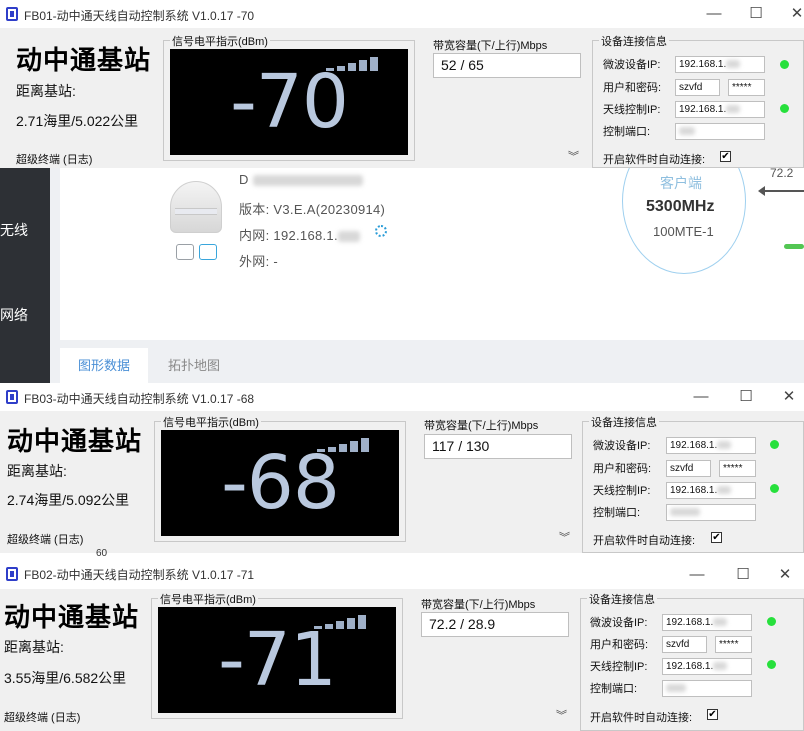 This screenshot has width=804, height=731. Describe the element at coordinates (104, 365) in the screenshot. I see `tab-graph-data: 图形数据` at that location.